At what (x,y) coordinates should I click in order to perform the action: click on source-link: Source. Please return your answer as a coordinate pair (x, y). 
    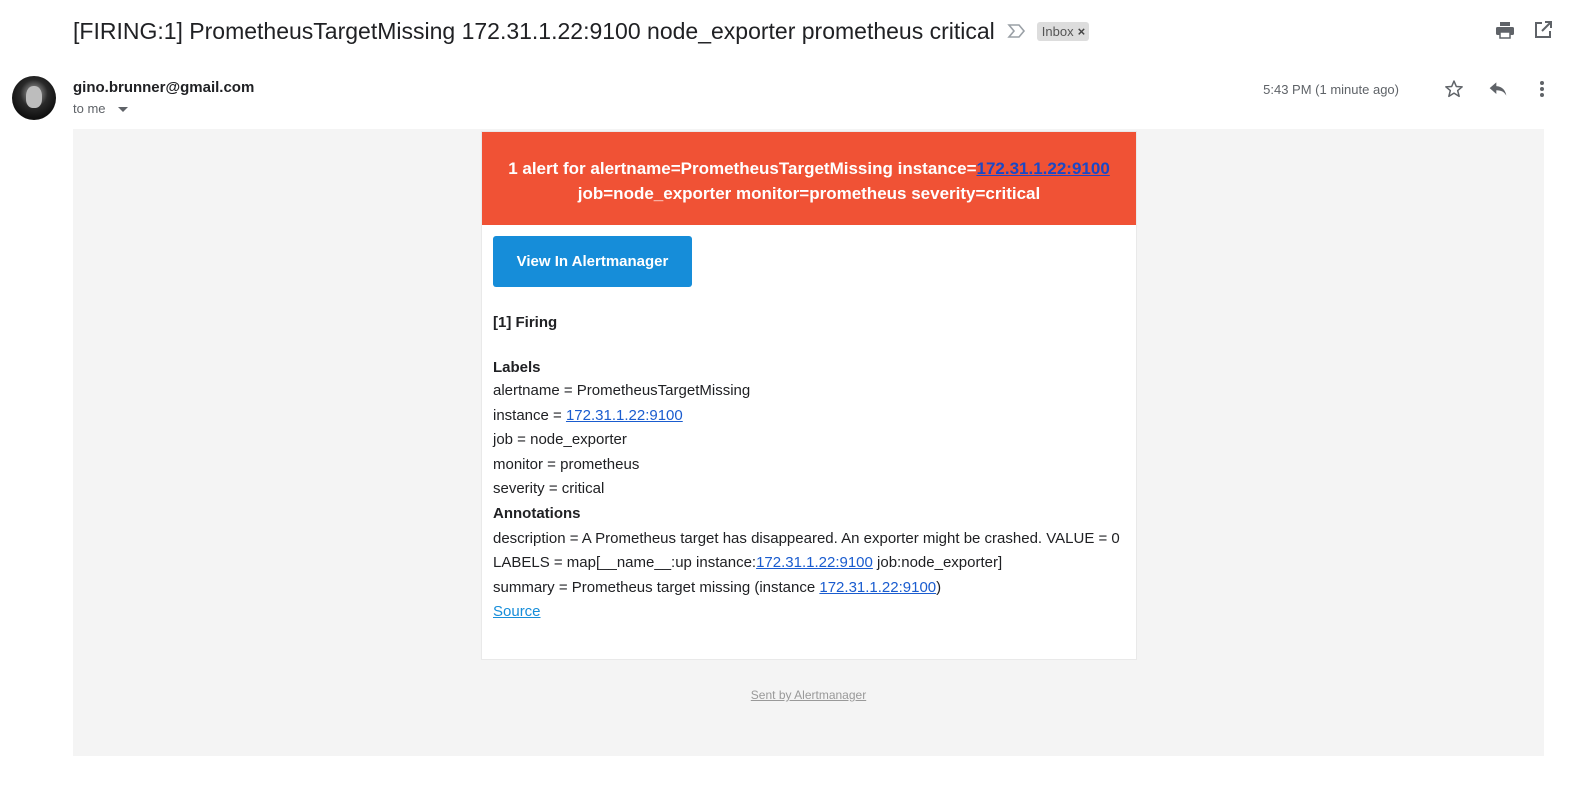
    Looking at the image, I should click on (517, 611).